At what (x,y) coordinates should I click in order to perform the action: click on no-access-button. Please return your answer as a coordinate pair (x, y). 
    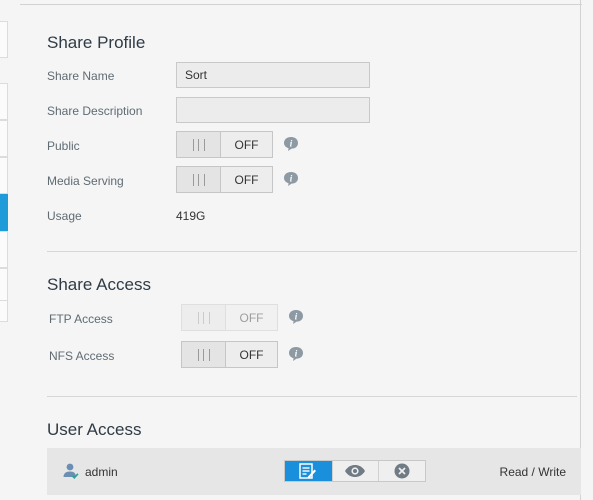
    Looking at the image, I should click on (401, 471).